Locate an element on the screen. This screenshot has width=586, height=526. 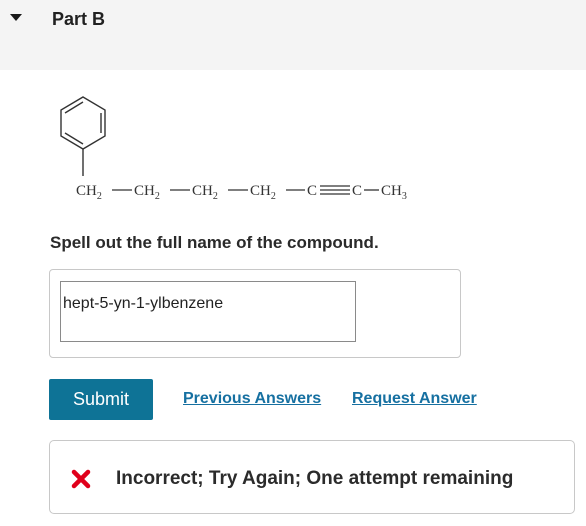
answer-box: hept-5-yn-1-ylbenzene is located at coordinates (255, 313).